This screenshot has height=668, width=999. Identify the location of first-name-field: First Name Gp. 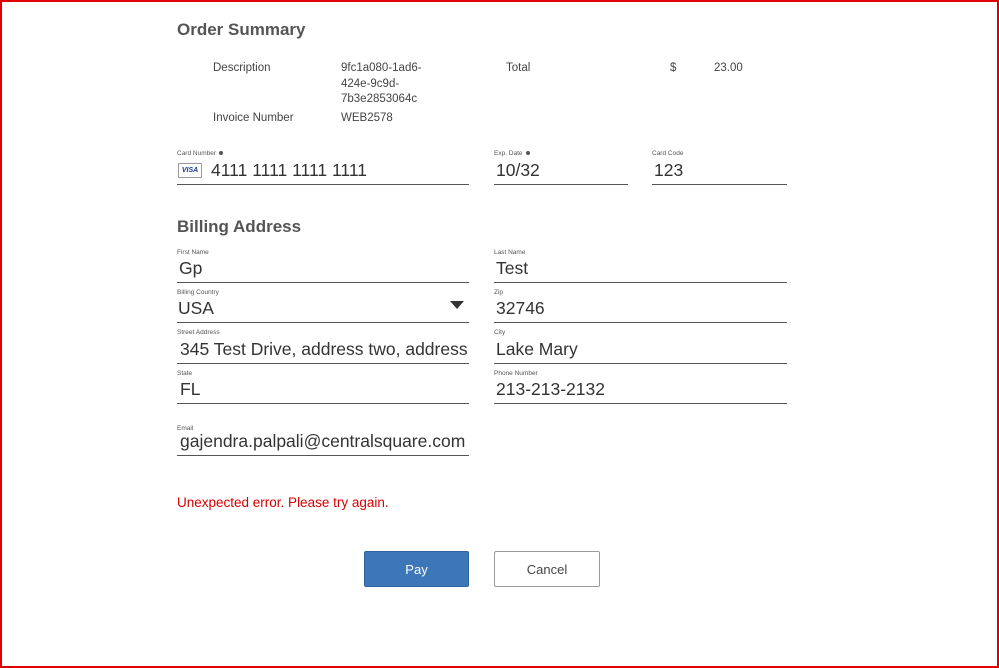
(323, 266).